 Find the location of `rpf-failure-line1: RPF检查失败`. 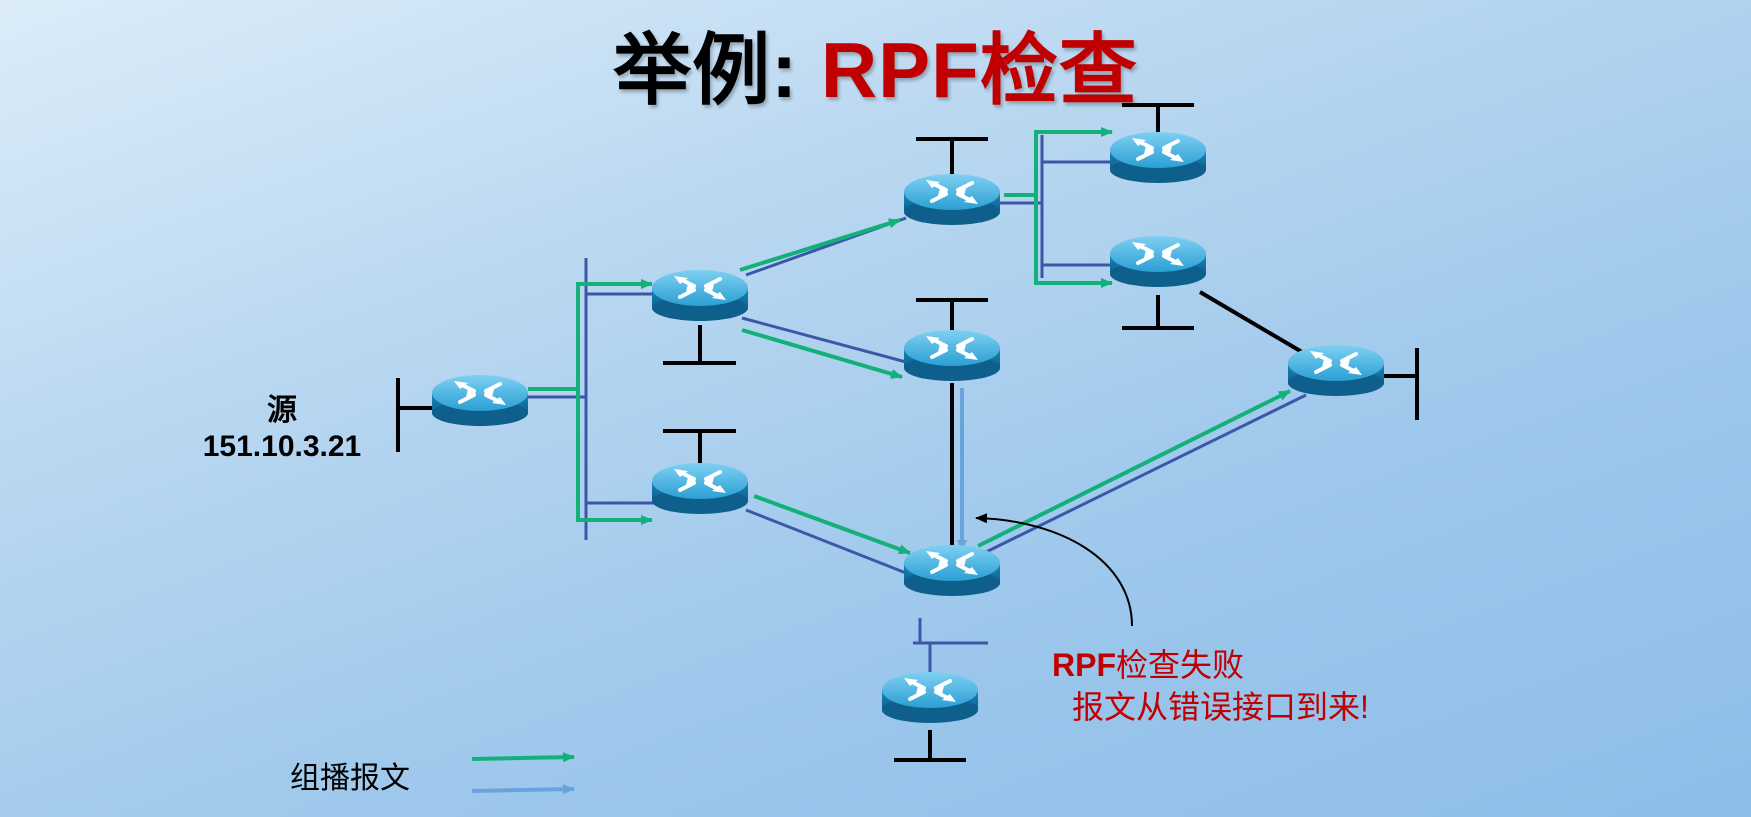

rpf-failure-line1: RPF检查失败 is located at coordinates (1148, 665).